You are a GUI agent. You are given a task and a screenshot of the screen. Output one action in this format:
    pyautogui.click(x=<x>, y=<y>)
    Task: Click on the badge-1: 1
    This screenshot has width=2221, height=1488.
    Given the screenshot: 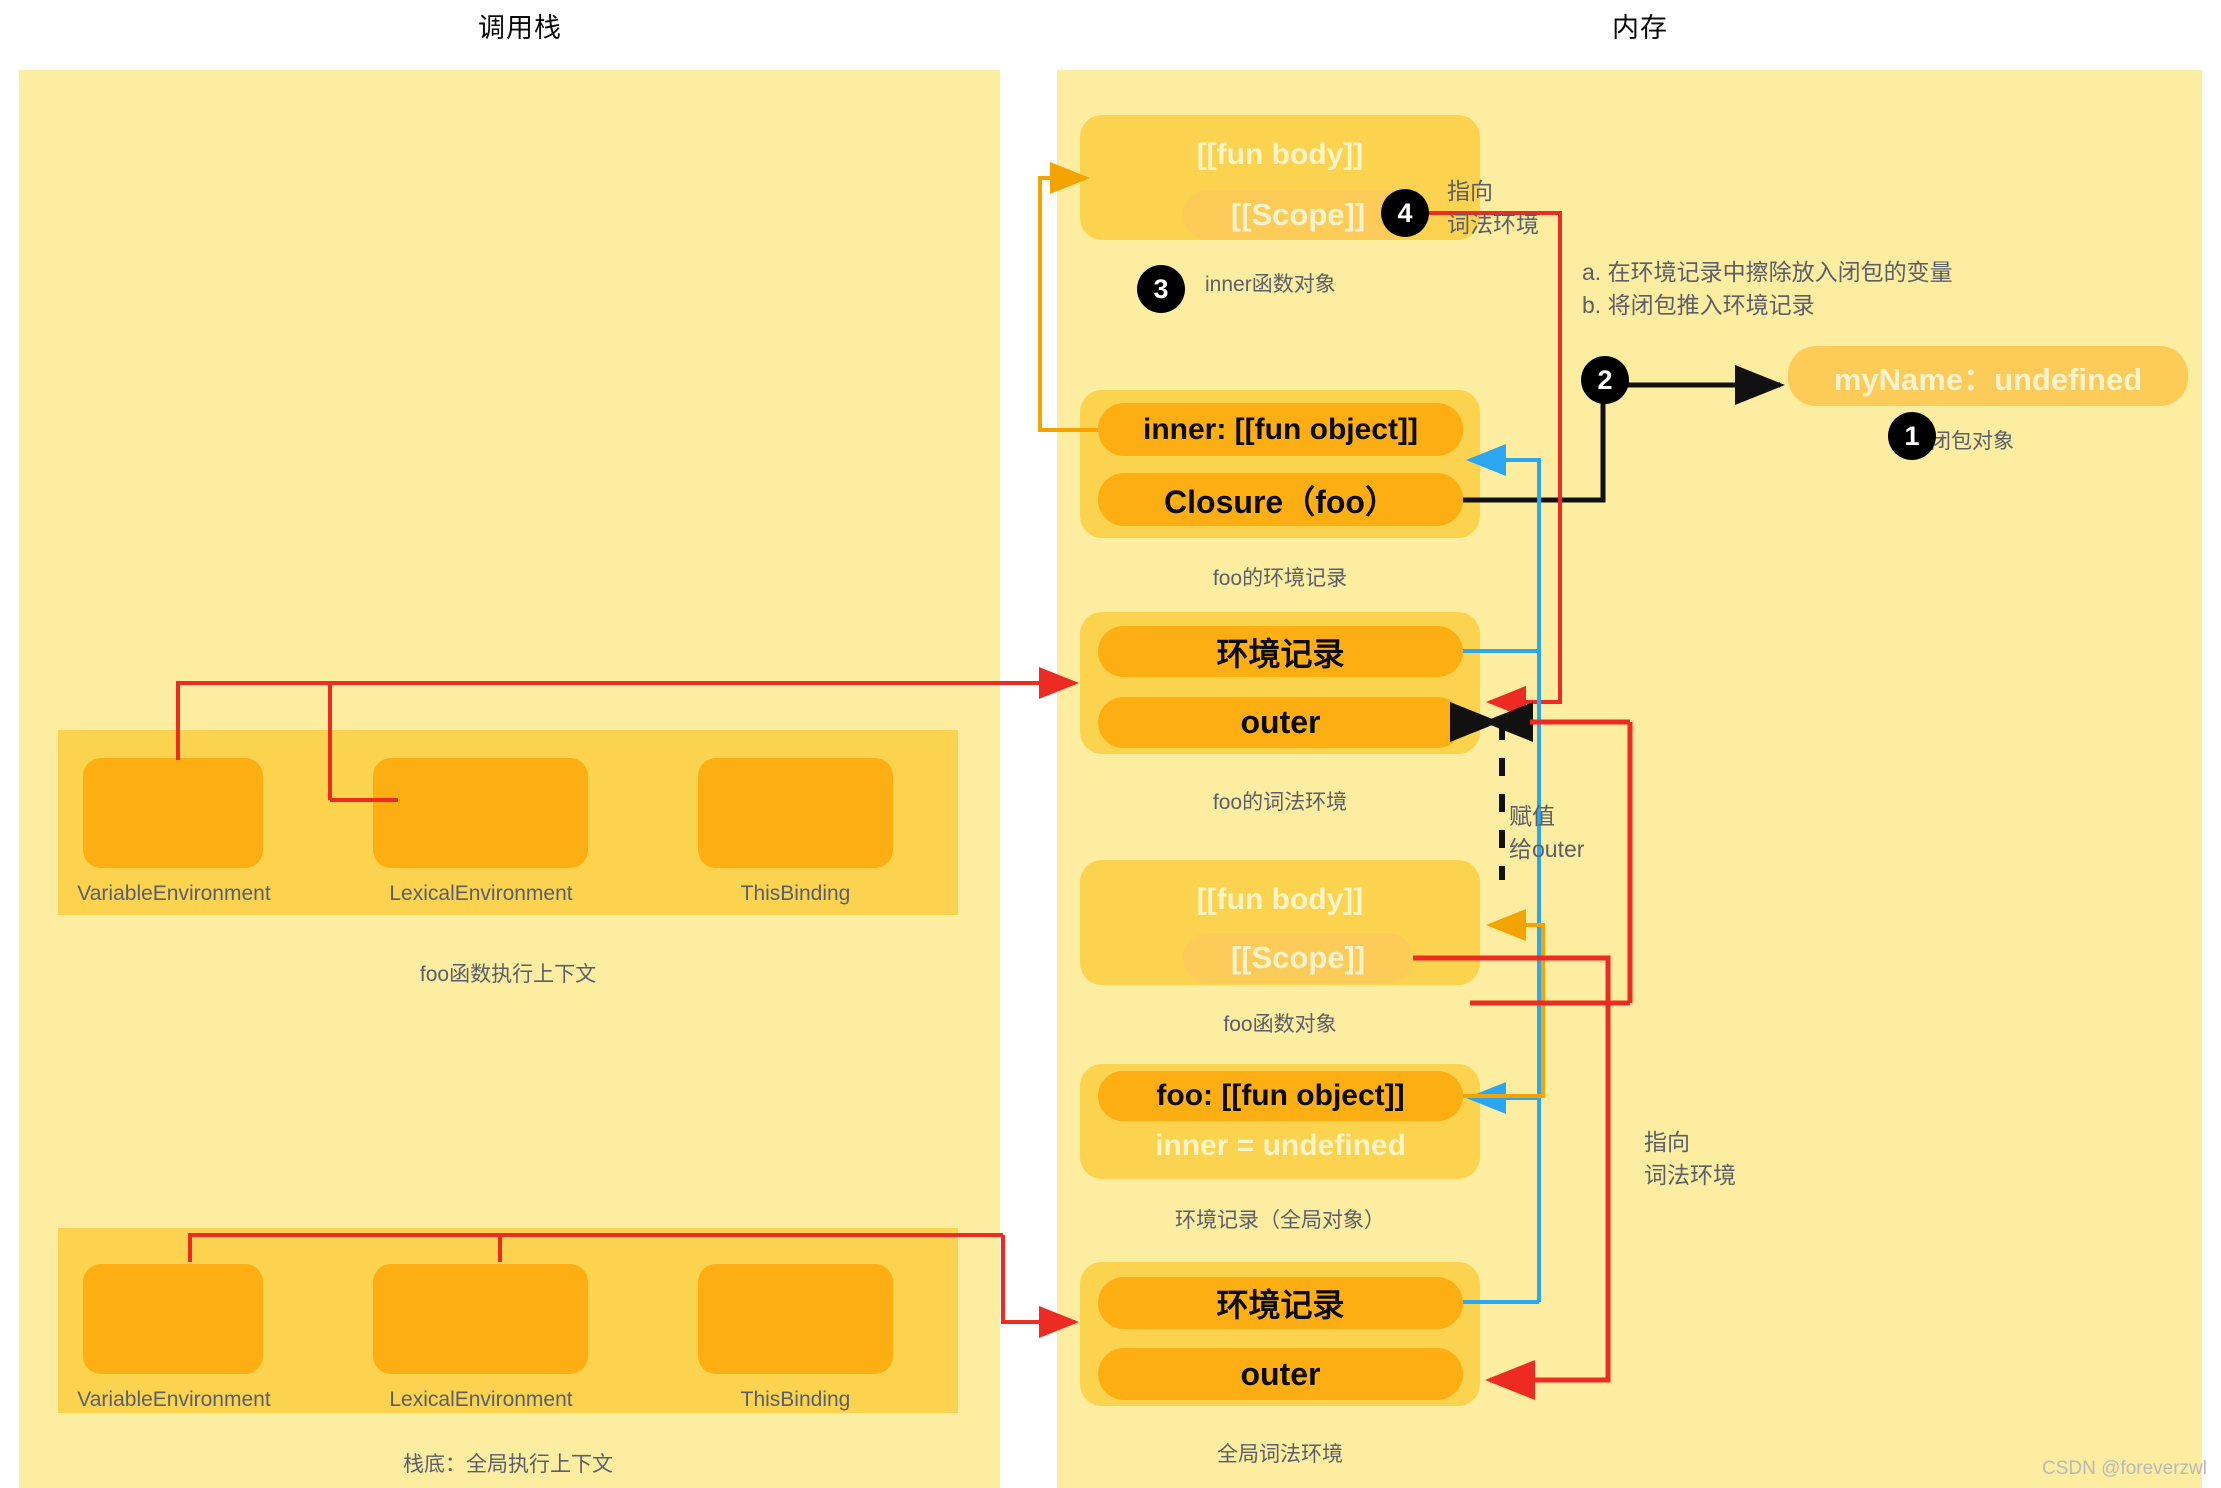 What is the action you would take?
    pyautogui.click(x=1912, y=436)
    